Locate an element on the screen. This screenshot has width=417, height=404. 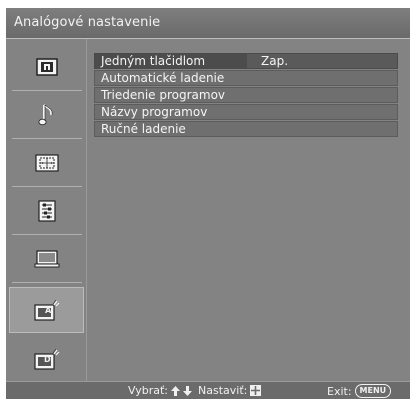
sidebar-item-digital-setup: D is located at coordinates (46, 358).